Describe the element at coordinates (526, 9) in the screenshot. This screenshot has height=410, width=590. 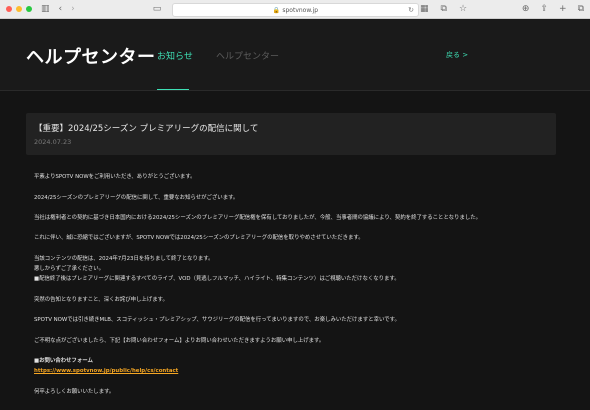
I see `downloads-icon: ⊕` at that location.